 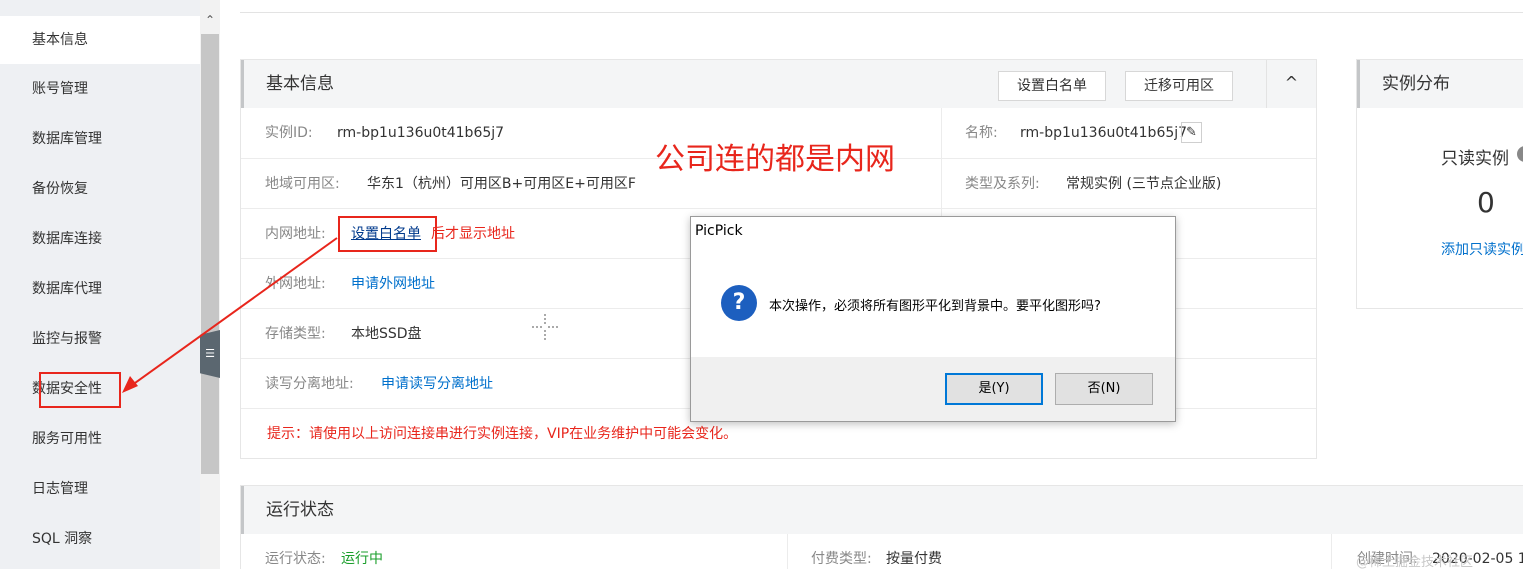 What do you see at coordinates (100, 339) in the screenshot?
I see `sidebar-item-monitoring: 监控与报警` at bounding box center [100, 339].